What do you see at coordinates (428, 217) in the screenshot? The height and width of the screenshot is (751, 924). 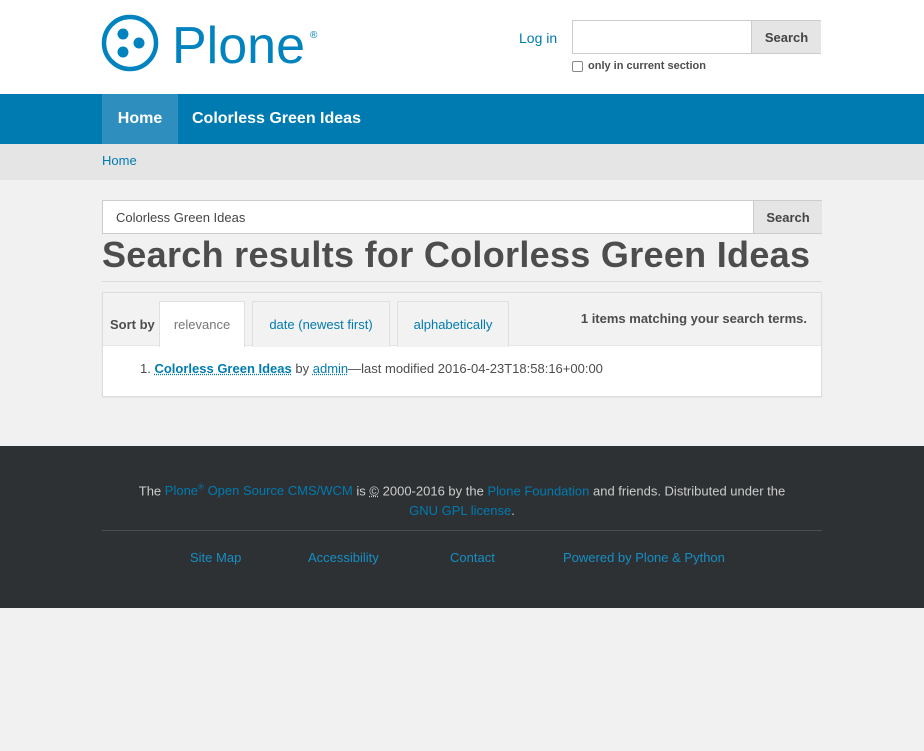 I see `main-search-input` at bounding box center [428, 217].